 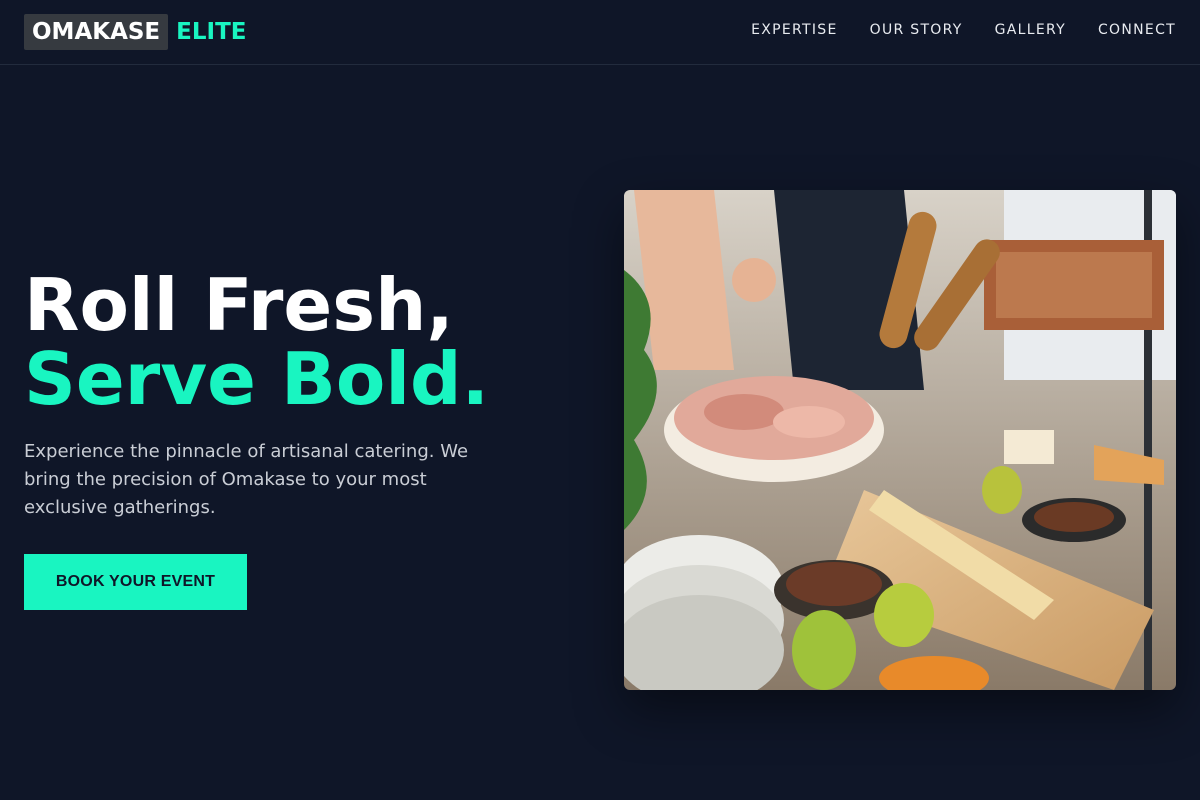 What do you see at coordinates (916, 30) in the screenshot?
I see `nav-link-our-story: OUR STORY` at bounding box center [916, 30].